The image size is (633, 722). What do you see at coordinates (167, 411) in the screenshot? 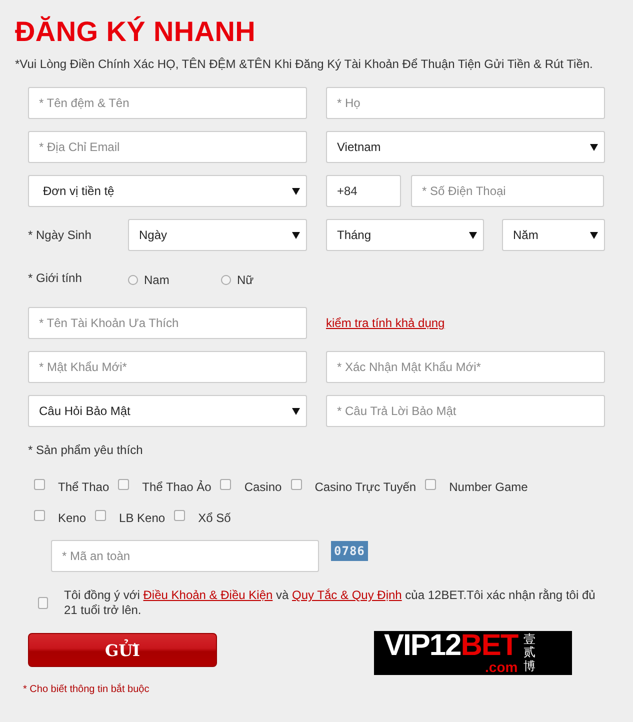
I see `dropdown: Câu Hỏi Bảo Mật` at bounding box center [167, 411].